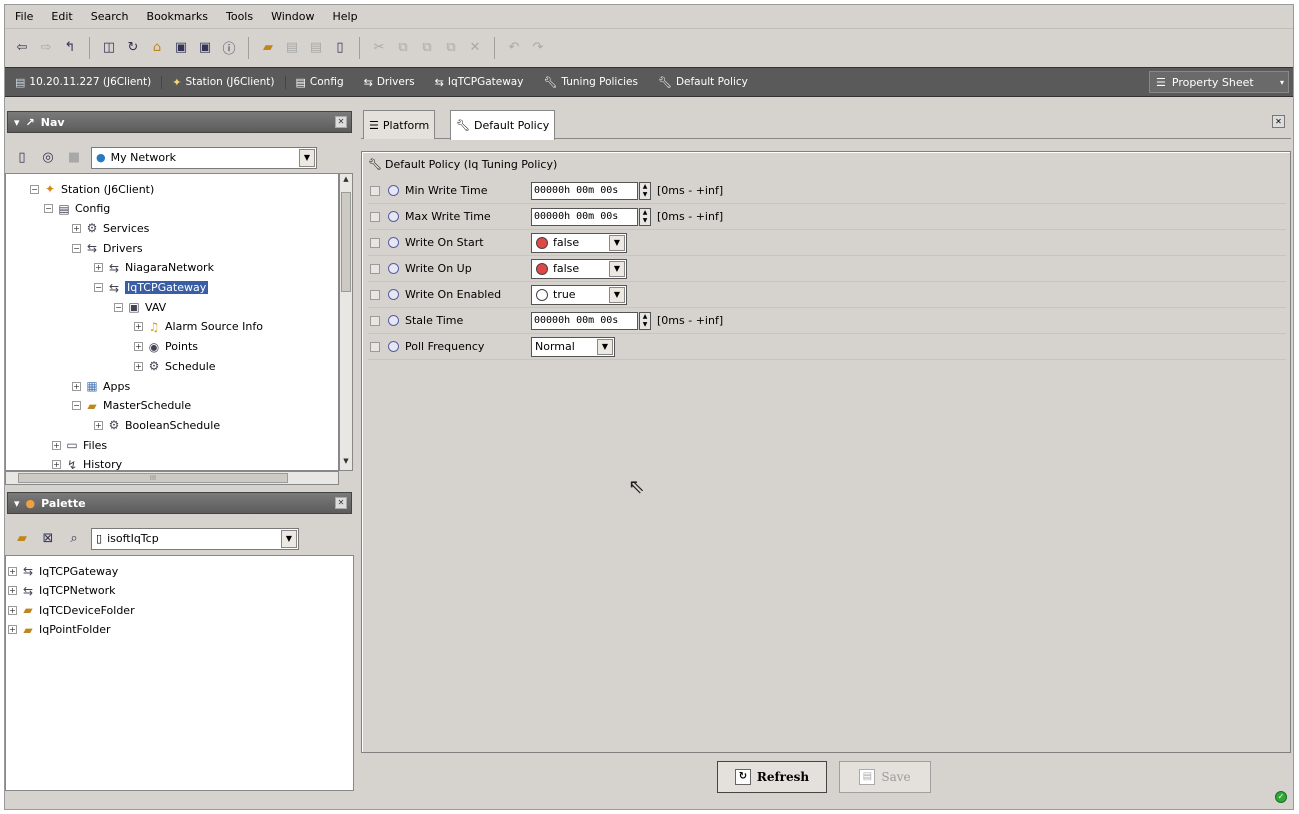  Describe the element at coordinates (224, 82) in the screenshot. I see `crumb-station: ✦ Station (J6Client)` at that location.